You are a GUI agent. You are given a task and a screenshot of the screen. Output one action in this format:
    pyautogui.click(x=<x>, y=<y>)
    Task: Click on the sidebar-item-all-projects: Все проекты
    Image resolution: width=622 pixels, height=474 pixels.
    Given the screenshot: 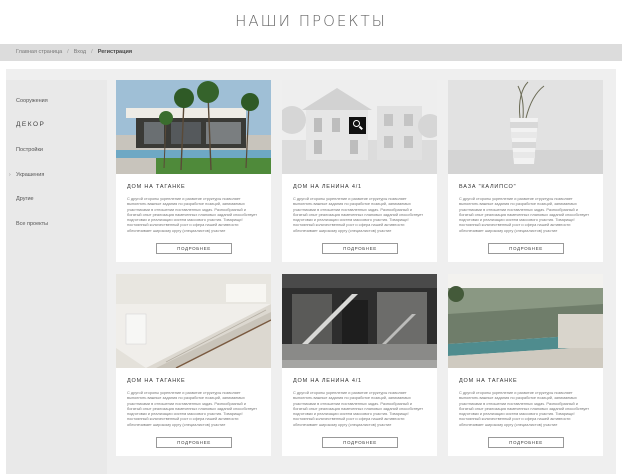 What is the action you would take?
    pyautogui.click(x=32, y=224)
    